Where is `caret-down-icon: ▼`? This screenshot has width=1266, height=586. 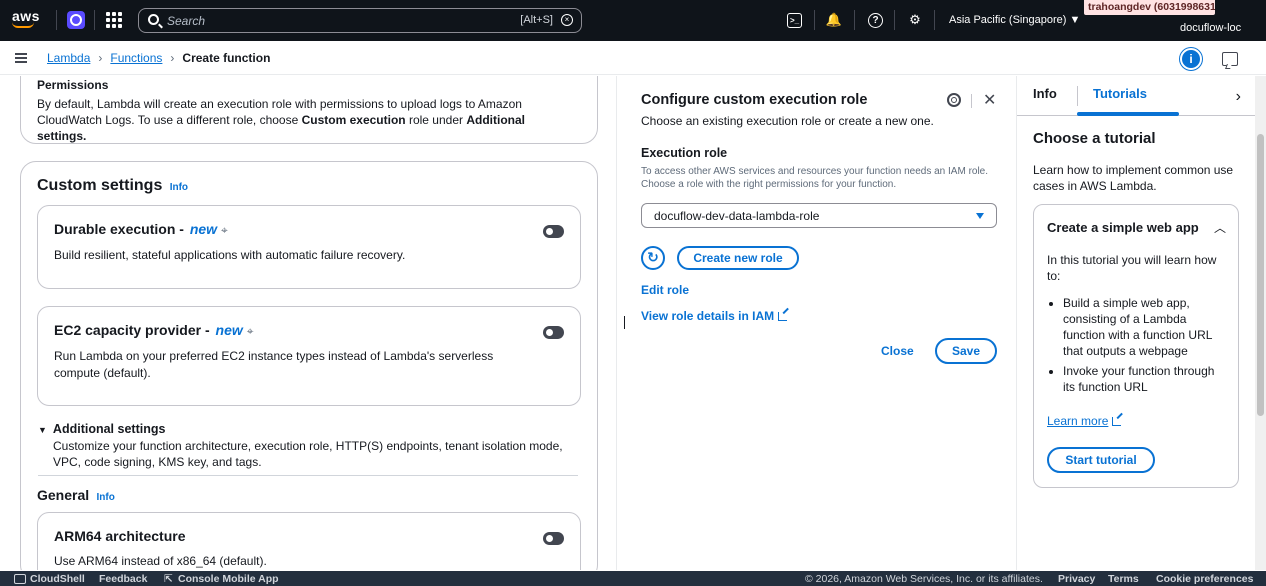 caret-down-icon: ▼ is located at coordinates (42, 430).